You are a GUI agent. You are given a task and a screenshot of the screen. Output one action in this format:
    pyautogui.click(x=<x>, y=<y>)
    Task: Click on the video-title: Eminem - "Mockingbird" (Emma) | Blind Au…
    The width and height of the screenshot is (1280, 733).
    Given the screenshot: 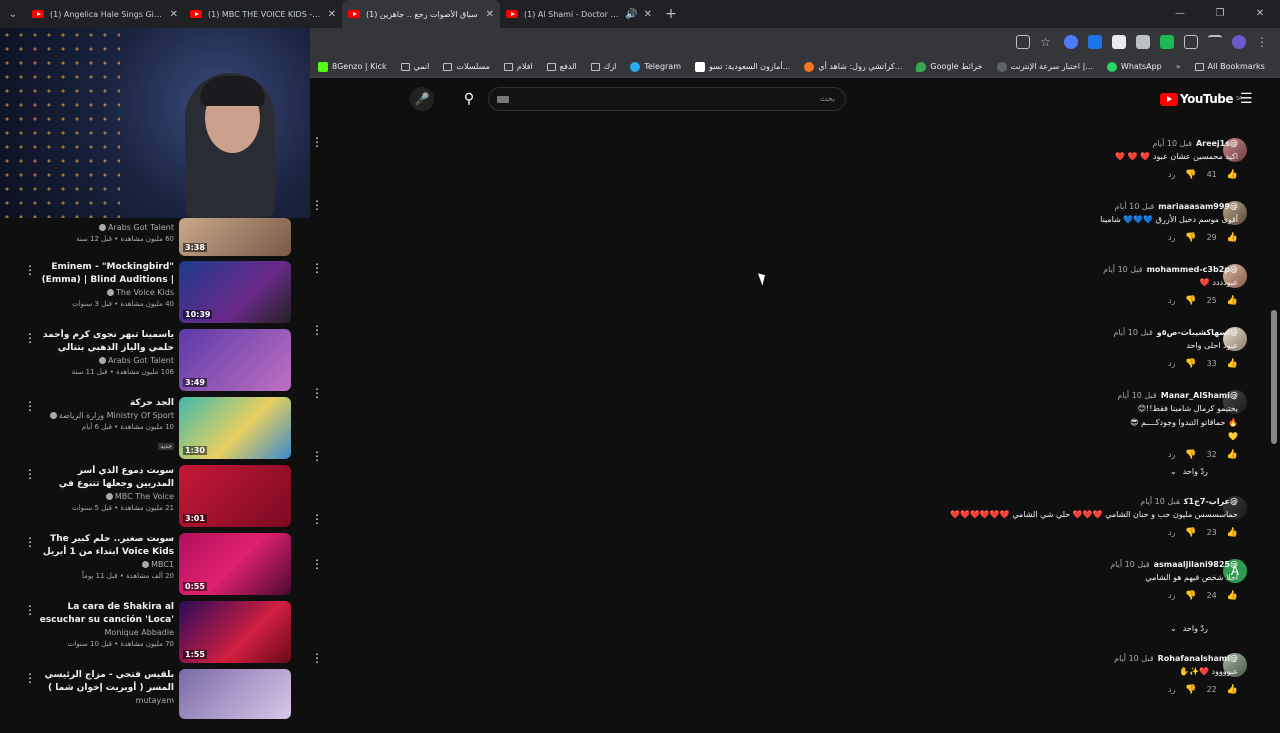 What is the action you would take?
    pyautogui.click(x=106, y=274)
    